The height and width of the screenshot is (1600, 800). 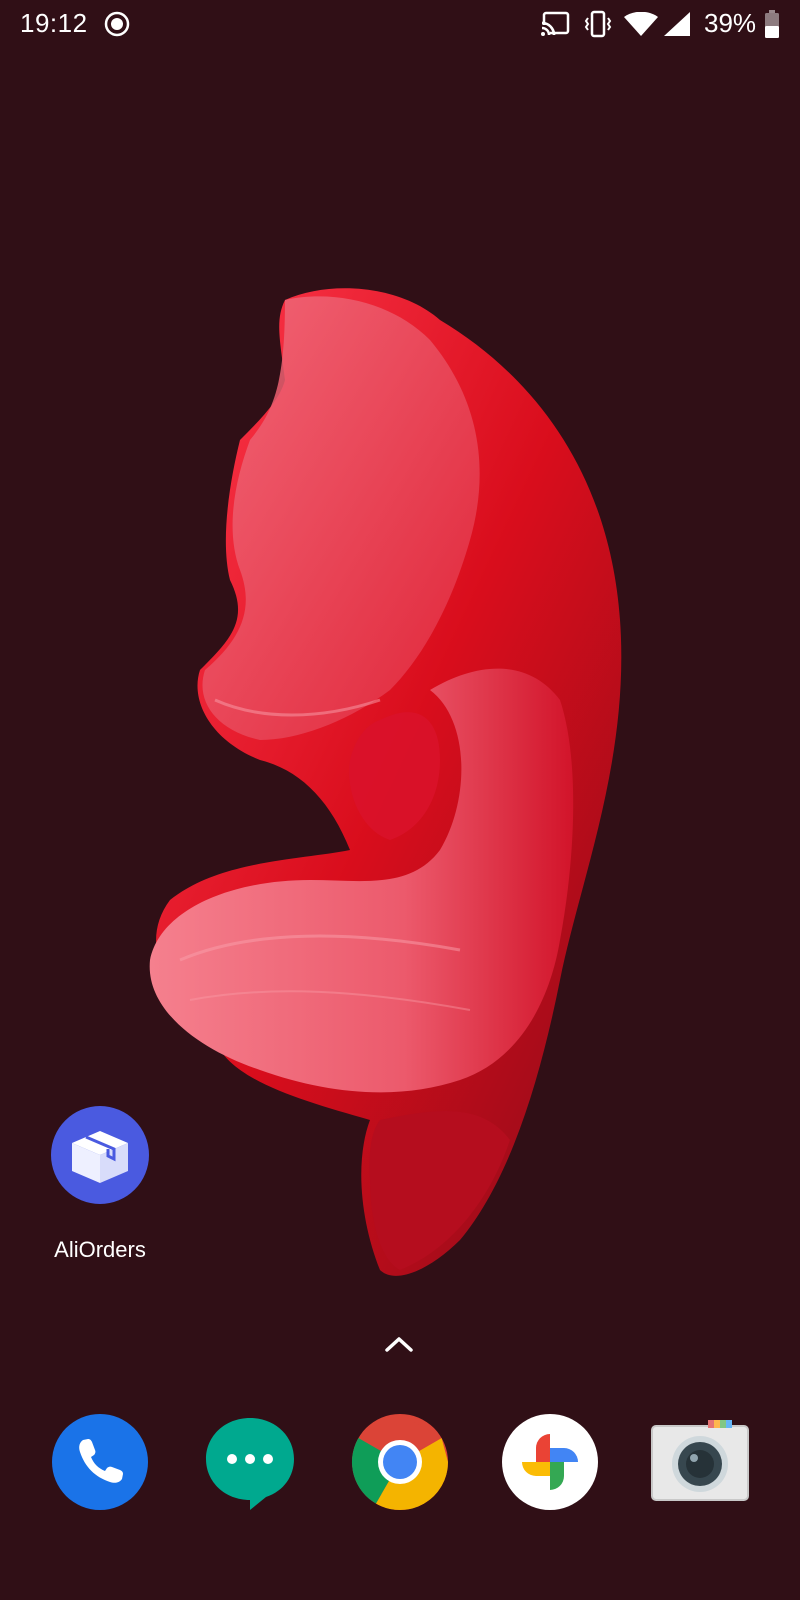 I want to click on status-time: 19:12, so click(x=54, y=23).